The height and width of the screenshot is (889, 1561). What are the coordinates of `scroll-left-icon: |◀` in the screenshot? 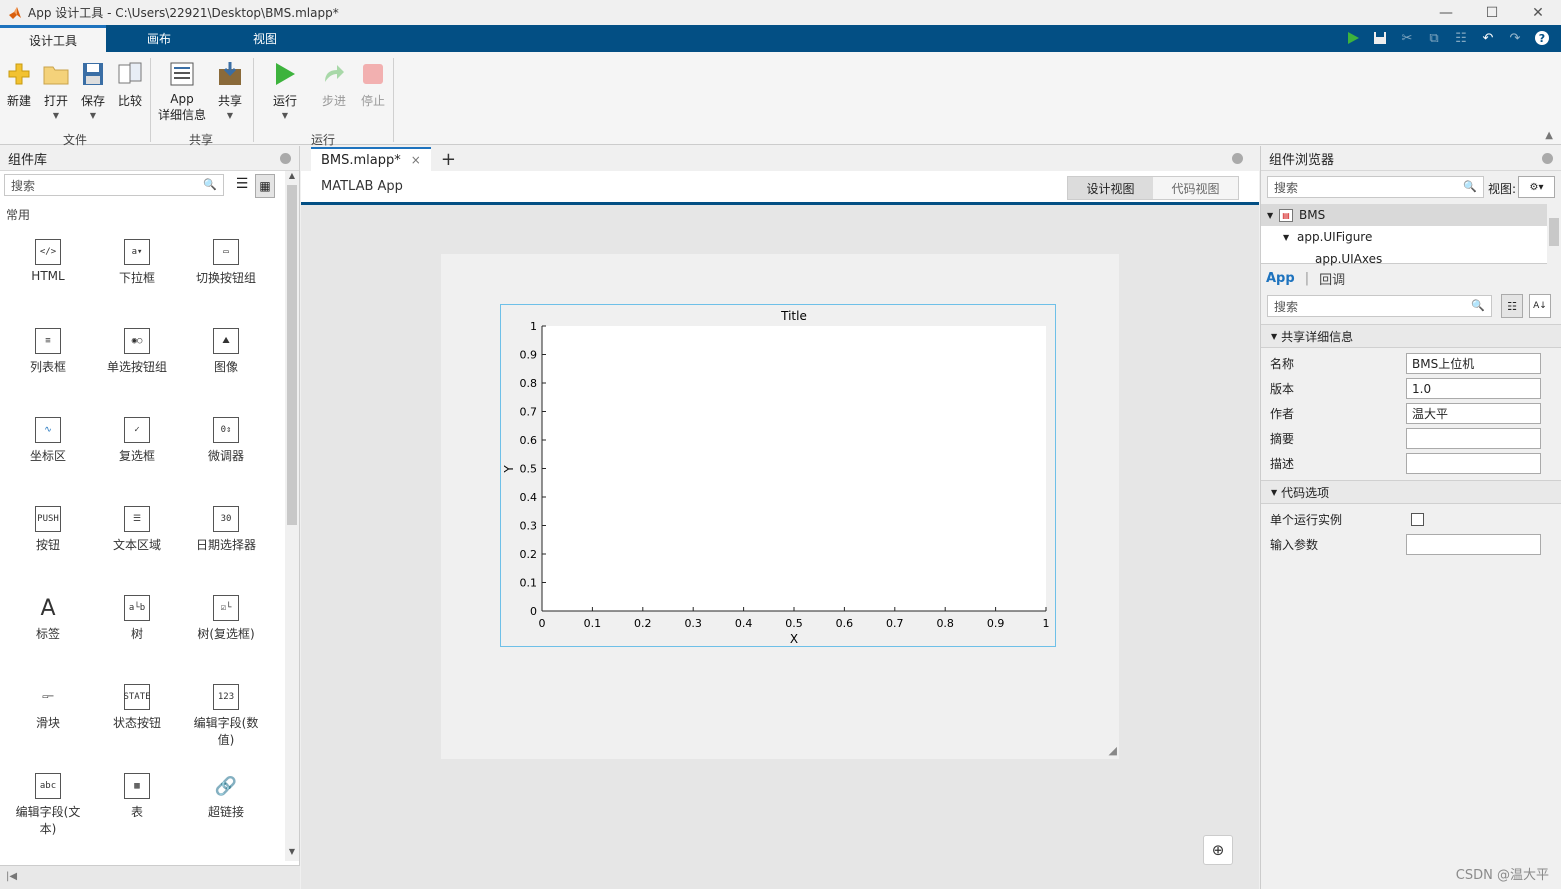 It's located at (11, 876).